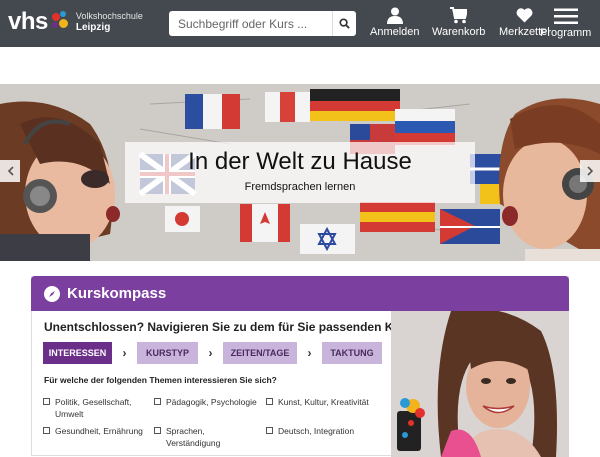 Image resolution: width=600 pixels, height=457 pixels. Describe the element at coordinates (260, 353) in the screenshot. I see `step-zeiten-tage: ZEITEN/TAGE` at that location.